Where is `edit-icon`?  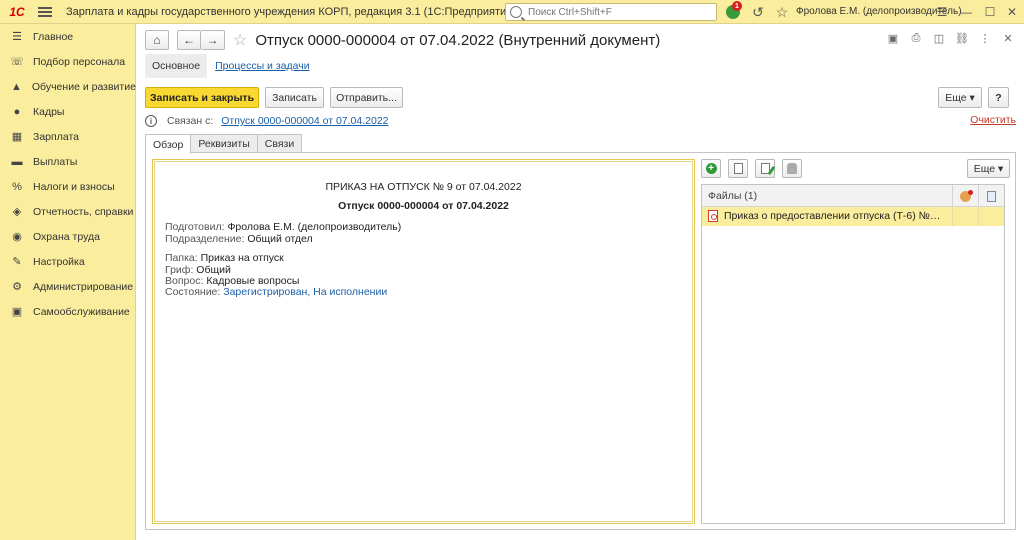
edit-icon is located at coordinates (765, 168).